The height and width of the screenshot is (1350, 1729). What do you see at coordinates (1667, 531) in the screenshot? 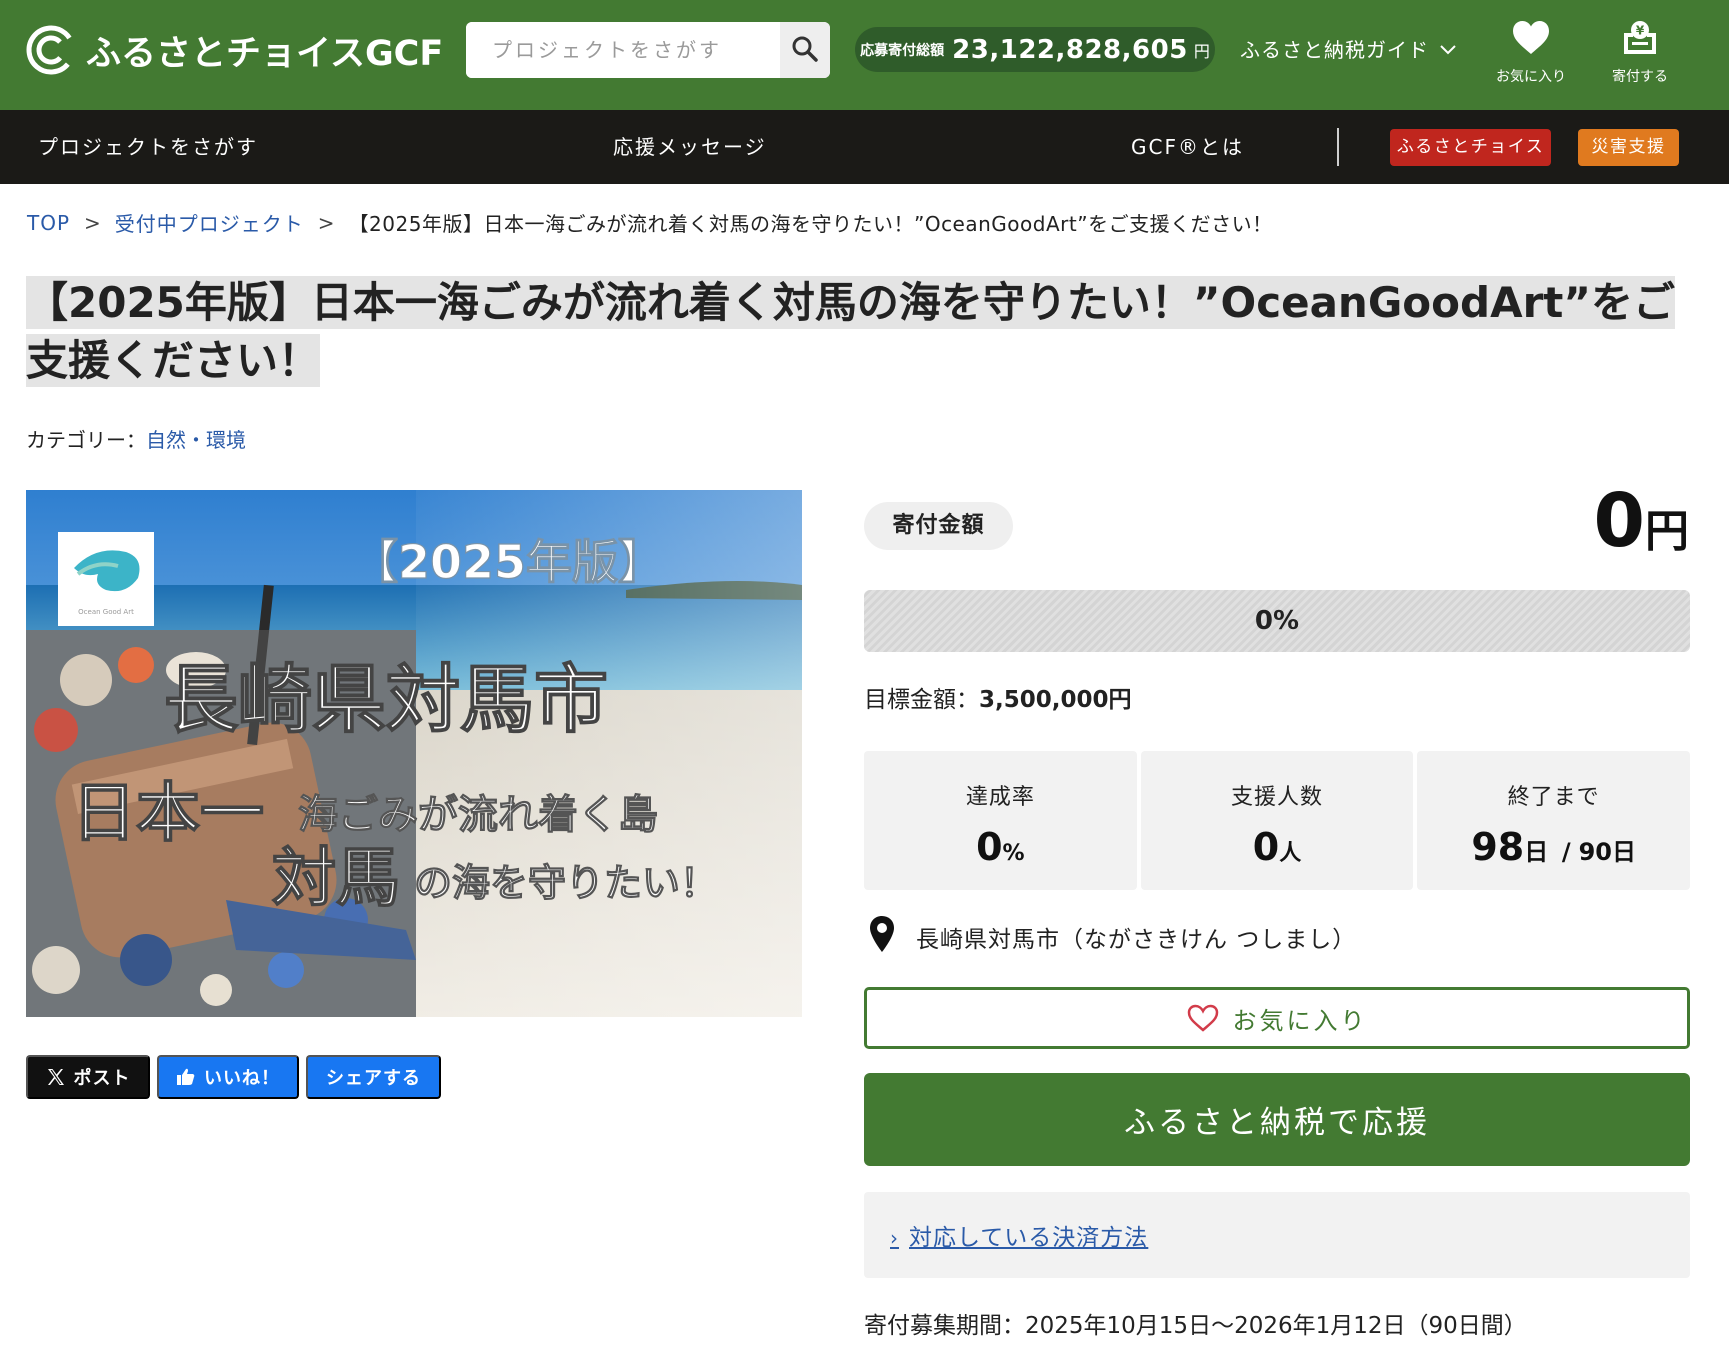
I see `donation-amount-unit: 円` at bounding box center [1667, 531].